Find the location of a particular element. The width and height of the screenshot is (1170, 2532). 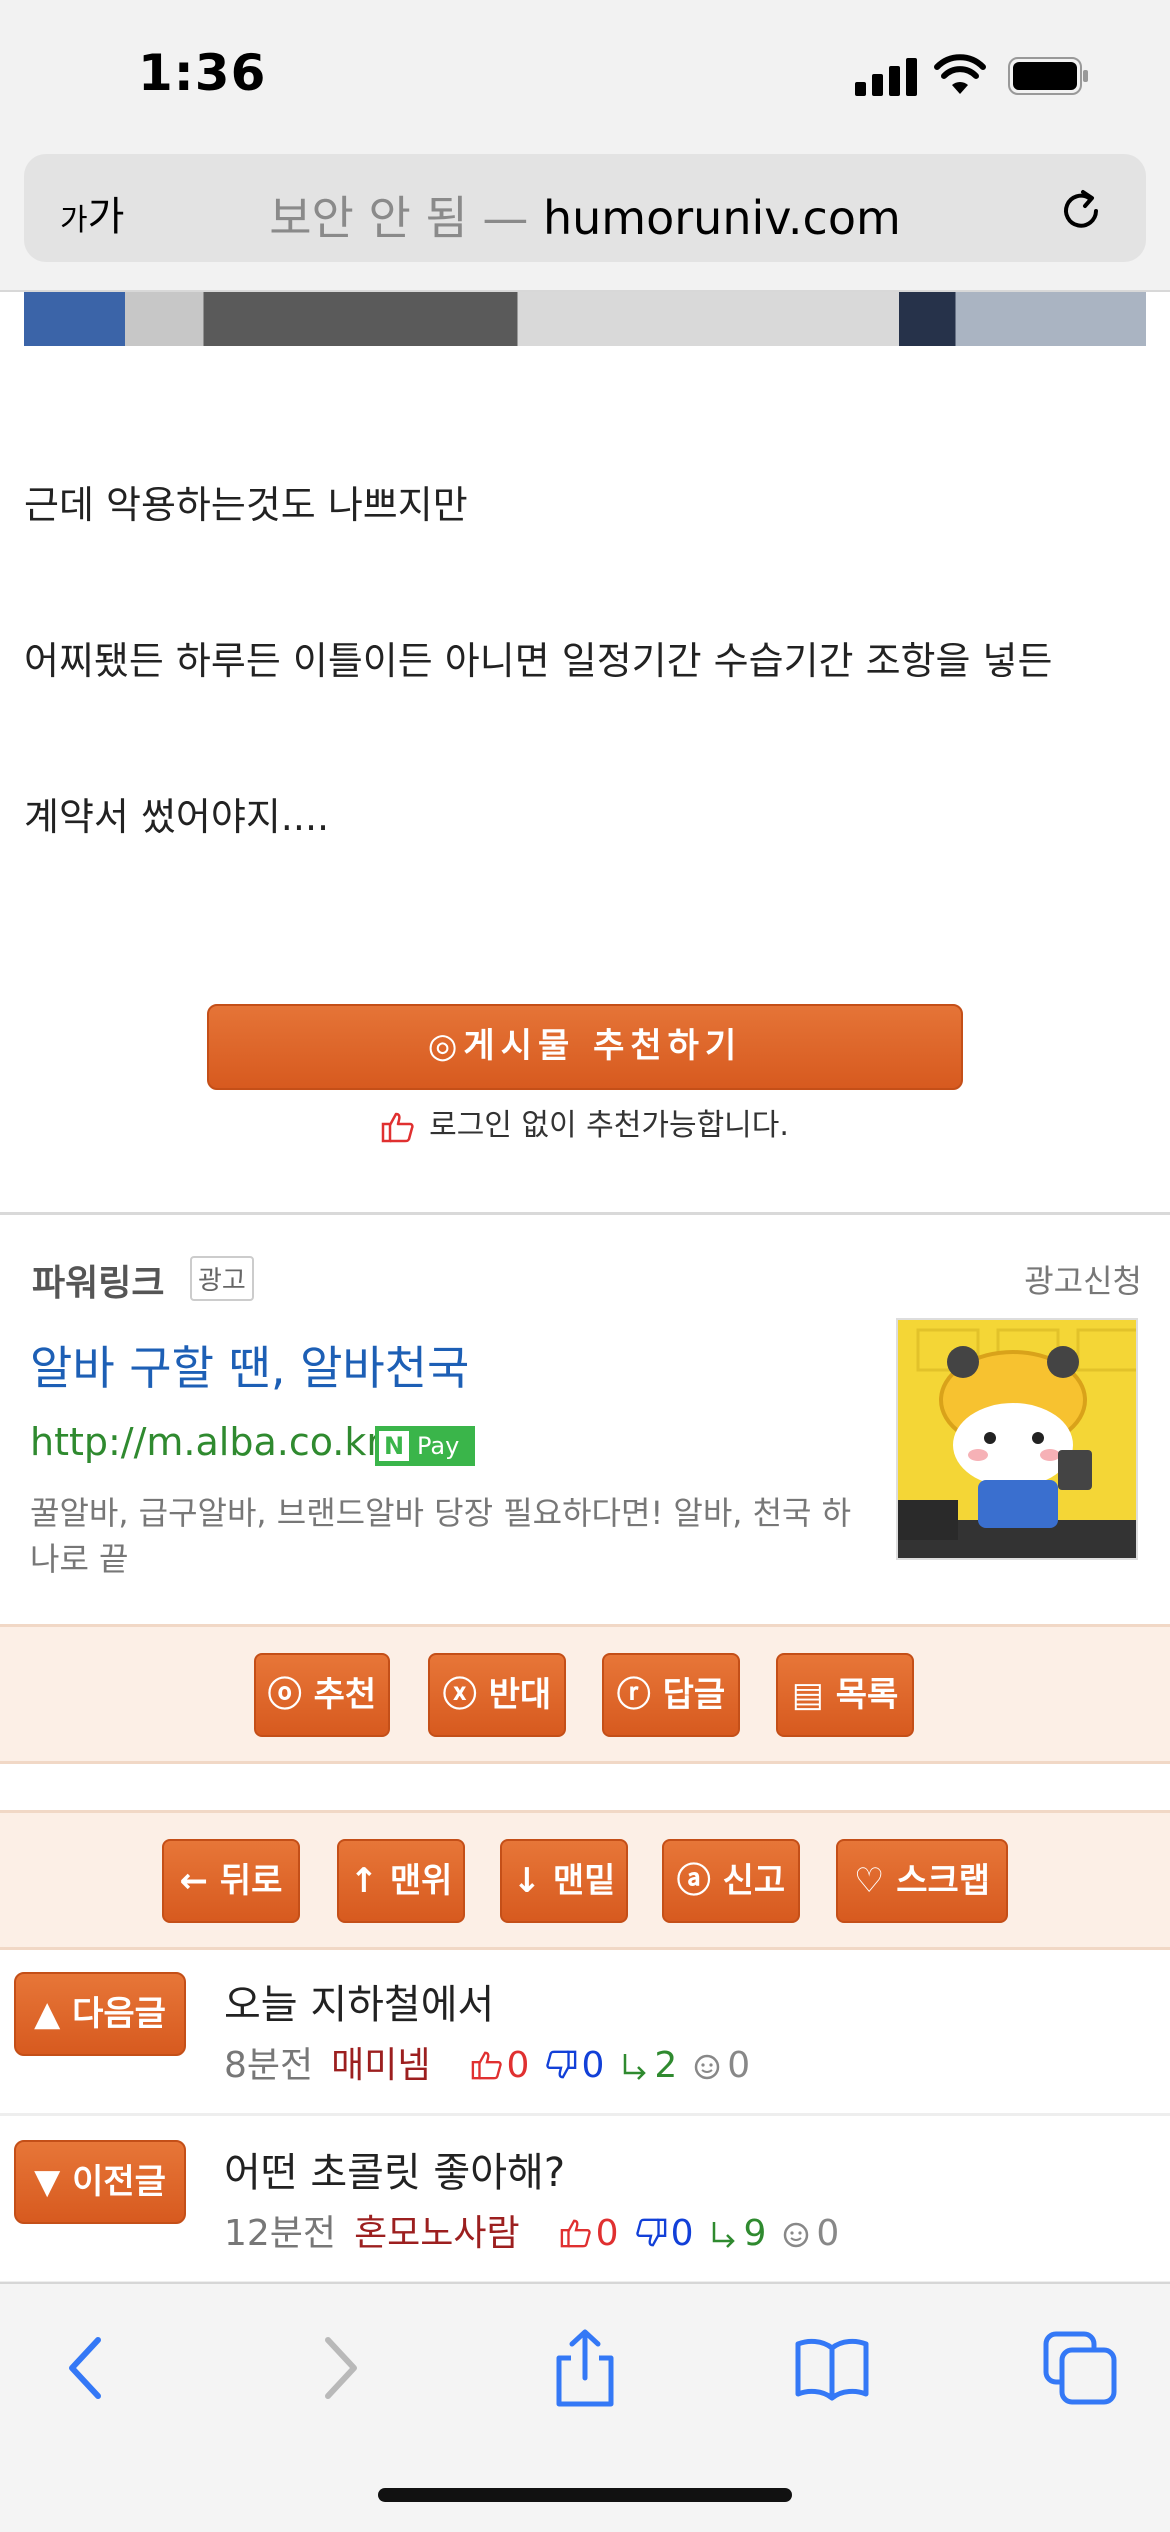

ad-description: 꿀알바, 급구알바, 브랜드알바 당장 필요하다면! 알바, 천국 하나로 끝 is located at coordinates (450, 1536).